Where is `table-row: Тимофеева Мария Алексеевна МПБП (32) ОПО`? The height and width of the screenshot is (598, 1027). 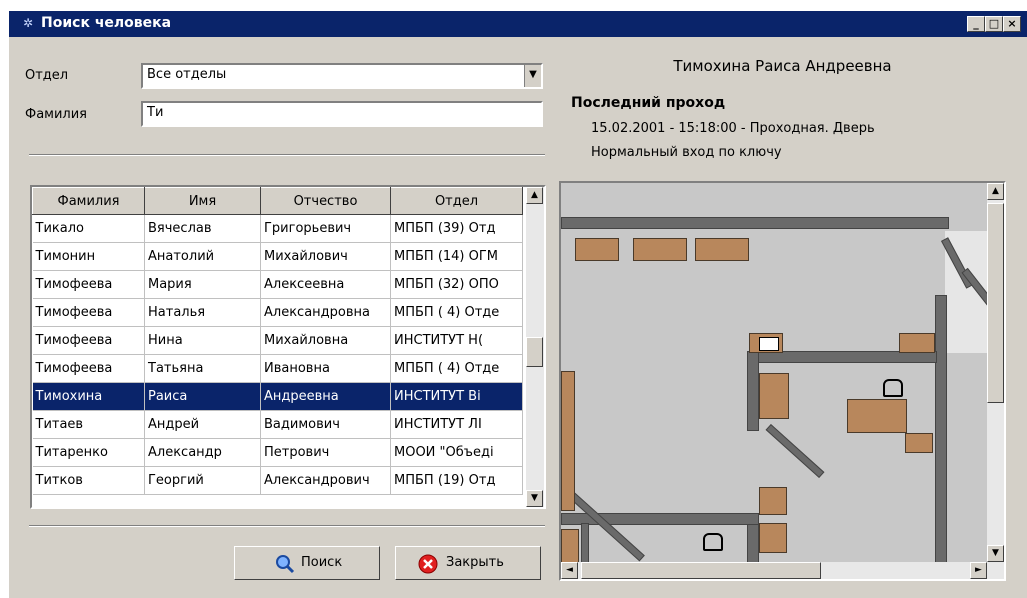
table-row: Тимофеева Мария Алексеевна МПБП (32) ОПО is located at coordinates (277, 284).